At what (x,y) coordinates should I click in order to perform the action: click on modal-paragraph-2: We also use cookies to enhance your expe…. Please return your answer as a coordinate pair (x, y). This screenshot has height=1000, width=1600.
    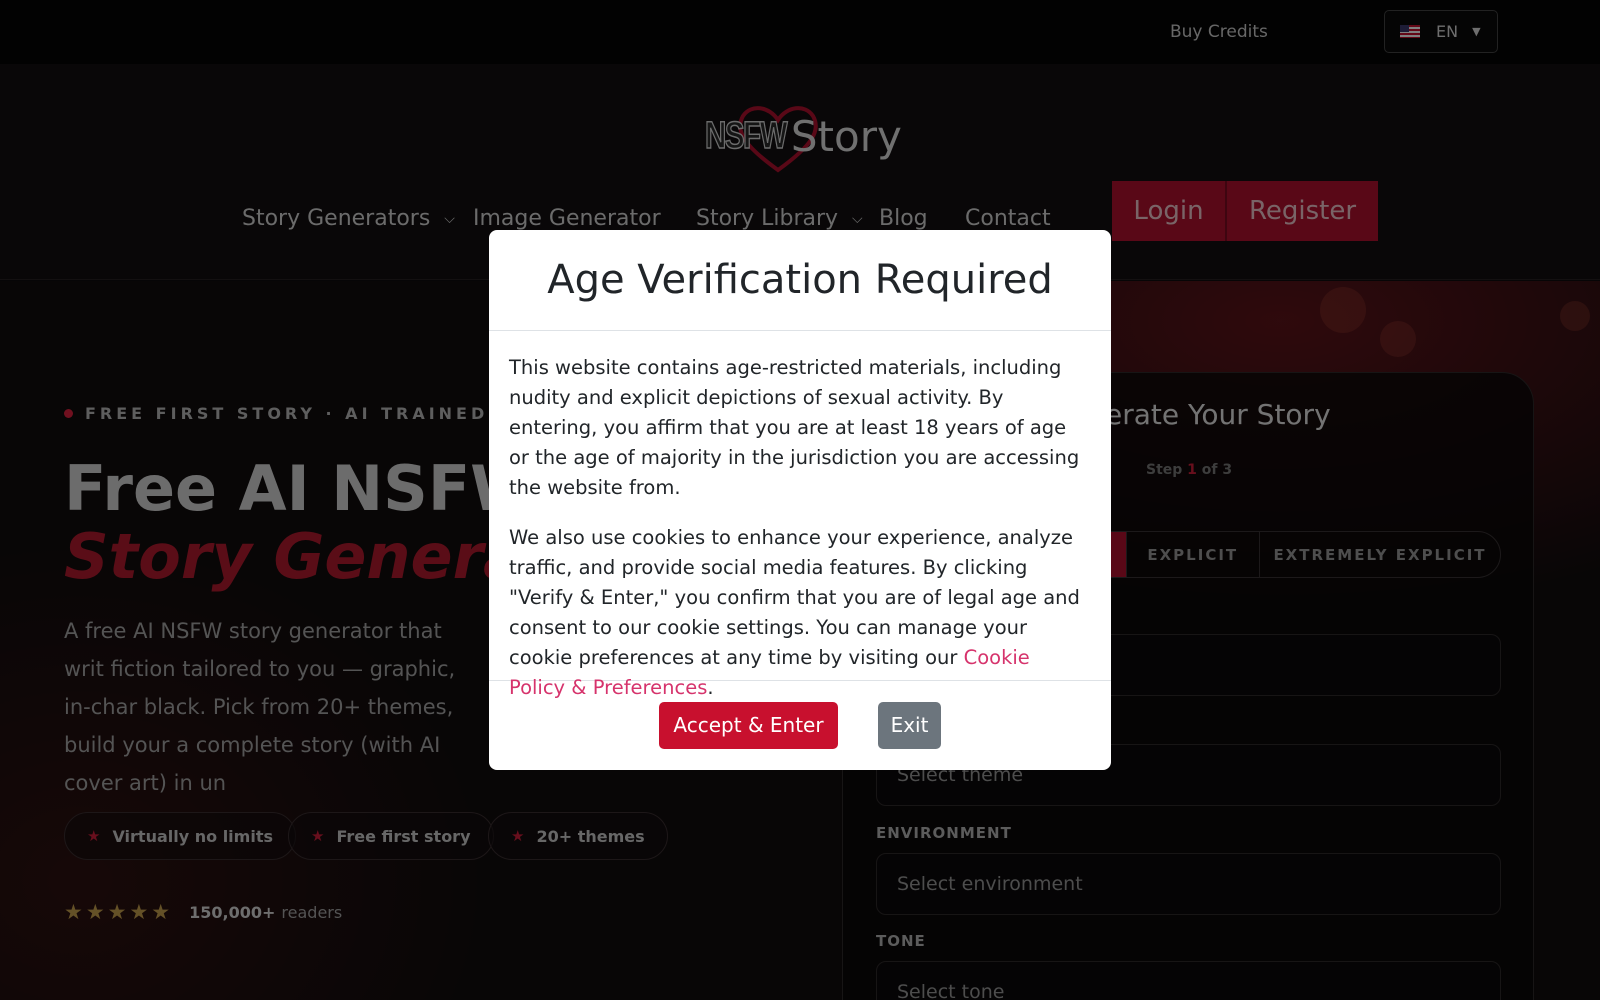
    Looking at the image, I should click on (800, 613).